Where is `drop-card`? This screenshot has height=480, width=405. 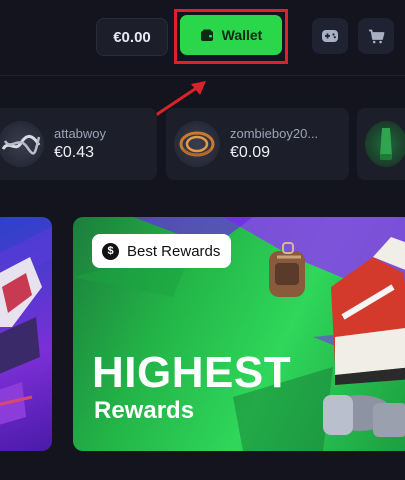
drop-card is located at coordinates (381, 144).